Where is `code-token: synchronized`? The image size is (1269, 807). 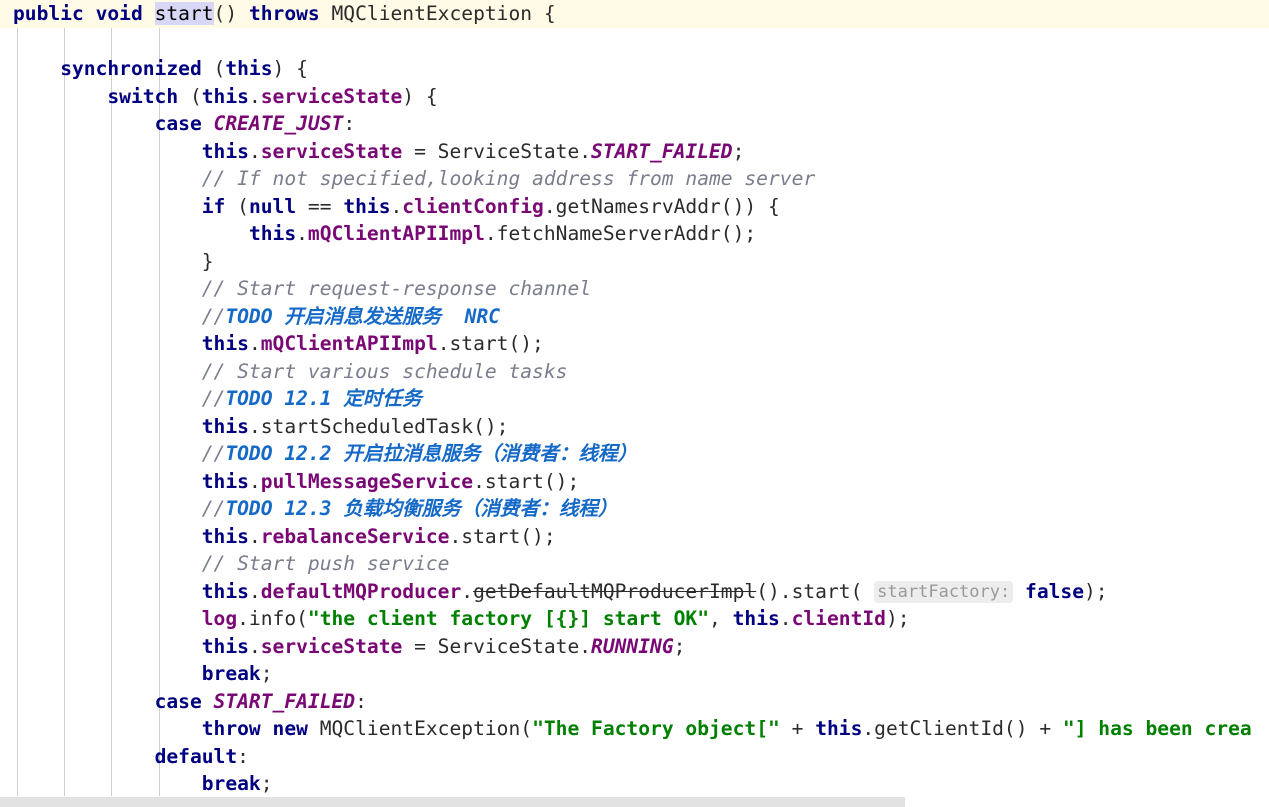 code-token: synchronized is located at coordinates (131, 68).